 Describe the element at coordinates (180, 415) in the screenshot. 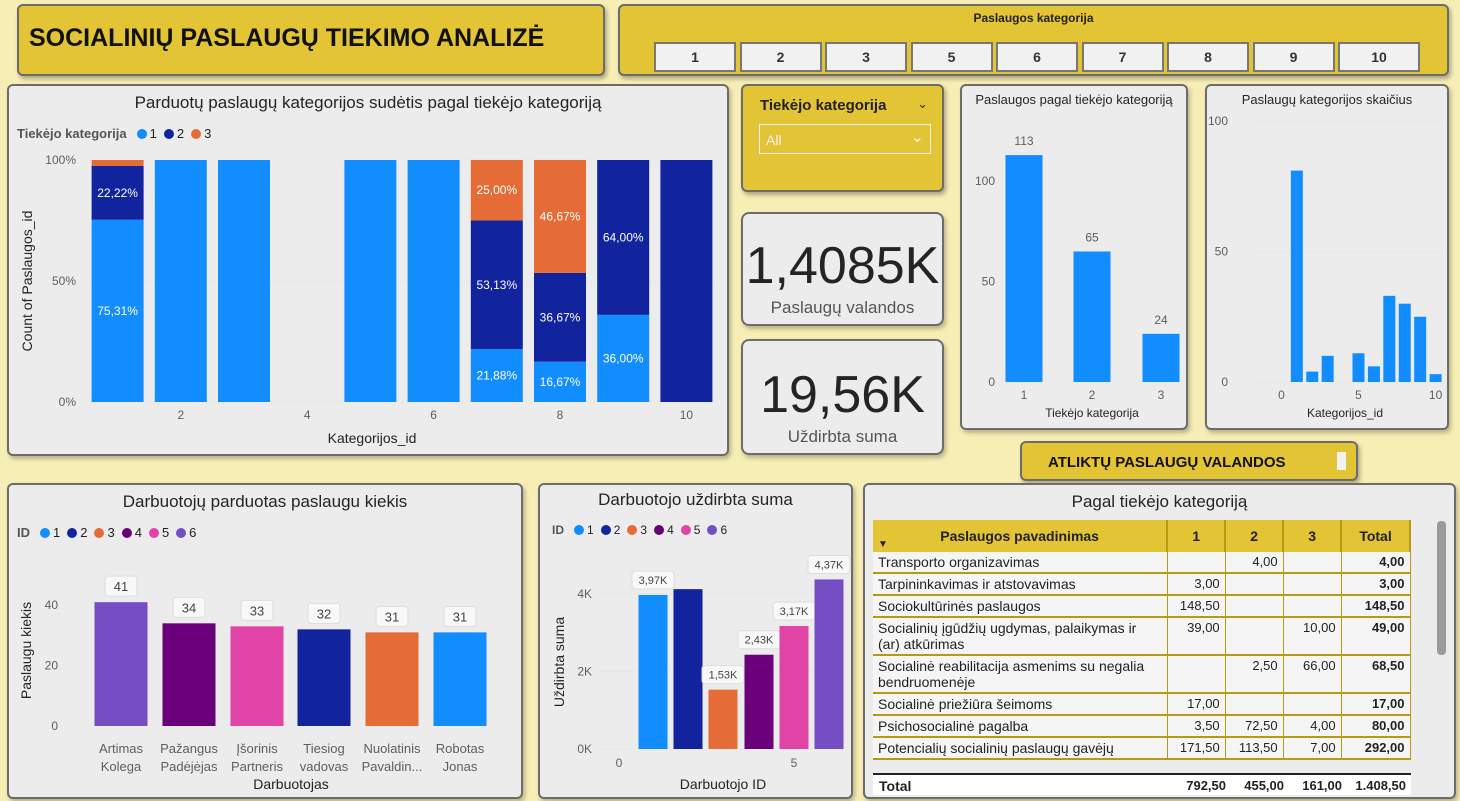

I see `x-tick-label: 2` at that location.